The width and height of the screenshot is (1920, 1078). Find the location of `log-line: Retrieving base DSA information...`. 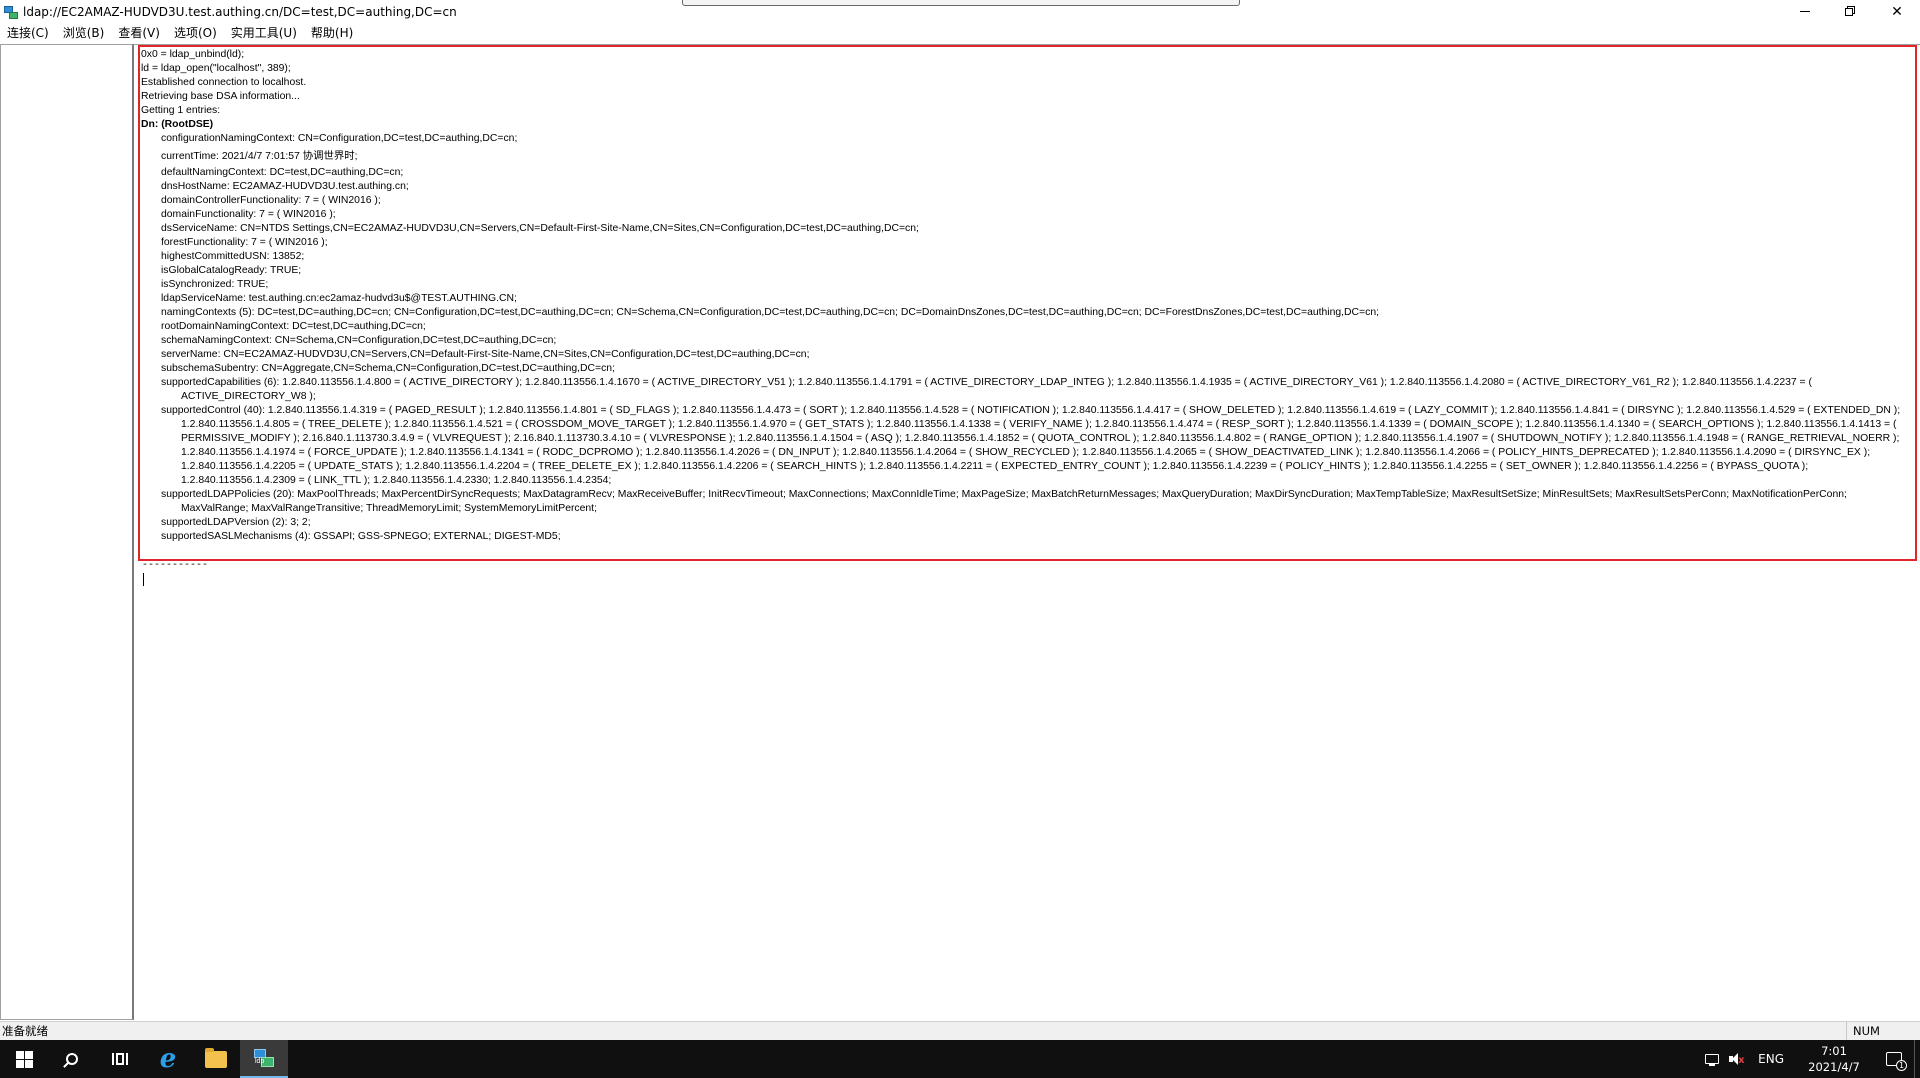

log-line: Retrieving base DSA information... is located at coordinates (220, 96).